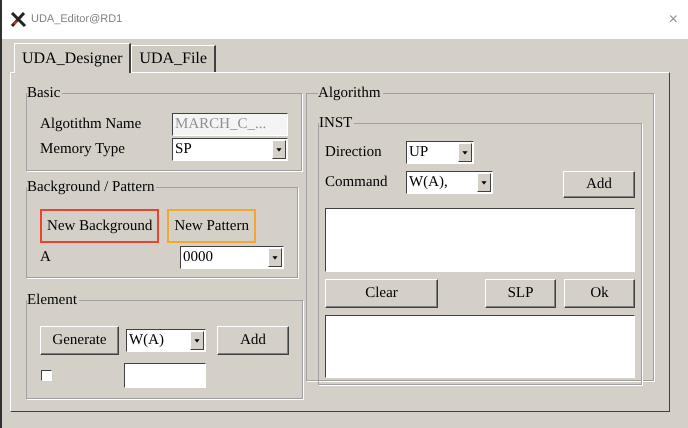 Image resolution: width=688 pixels, height=428 pixels. Describe the element at coordinates (52, 300) in the screenshot. I see `group-label: Element` at that location.